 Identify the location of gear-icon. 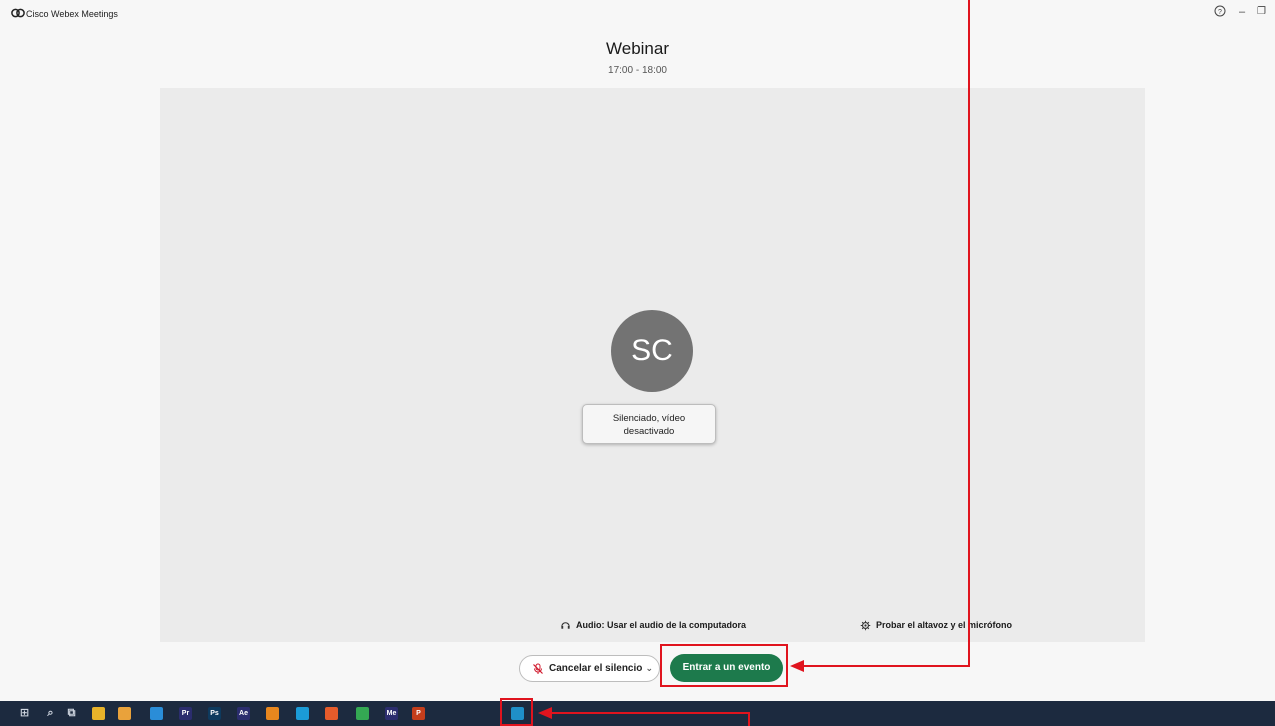
(865, 625).